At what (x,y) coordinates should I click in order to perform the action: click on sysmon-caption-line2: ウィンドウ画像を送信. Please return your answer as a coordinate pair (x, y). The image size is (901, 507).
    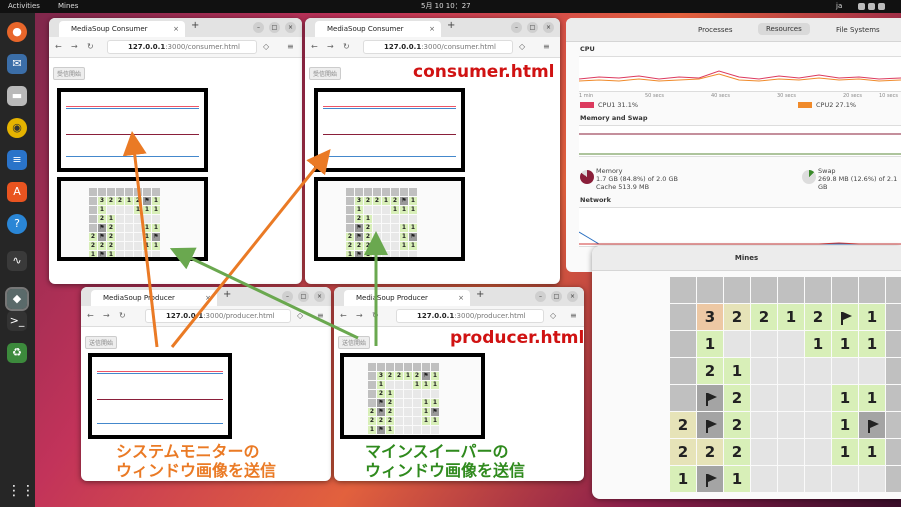
    Looking at the image, I should click on (196, 470).